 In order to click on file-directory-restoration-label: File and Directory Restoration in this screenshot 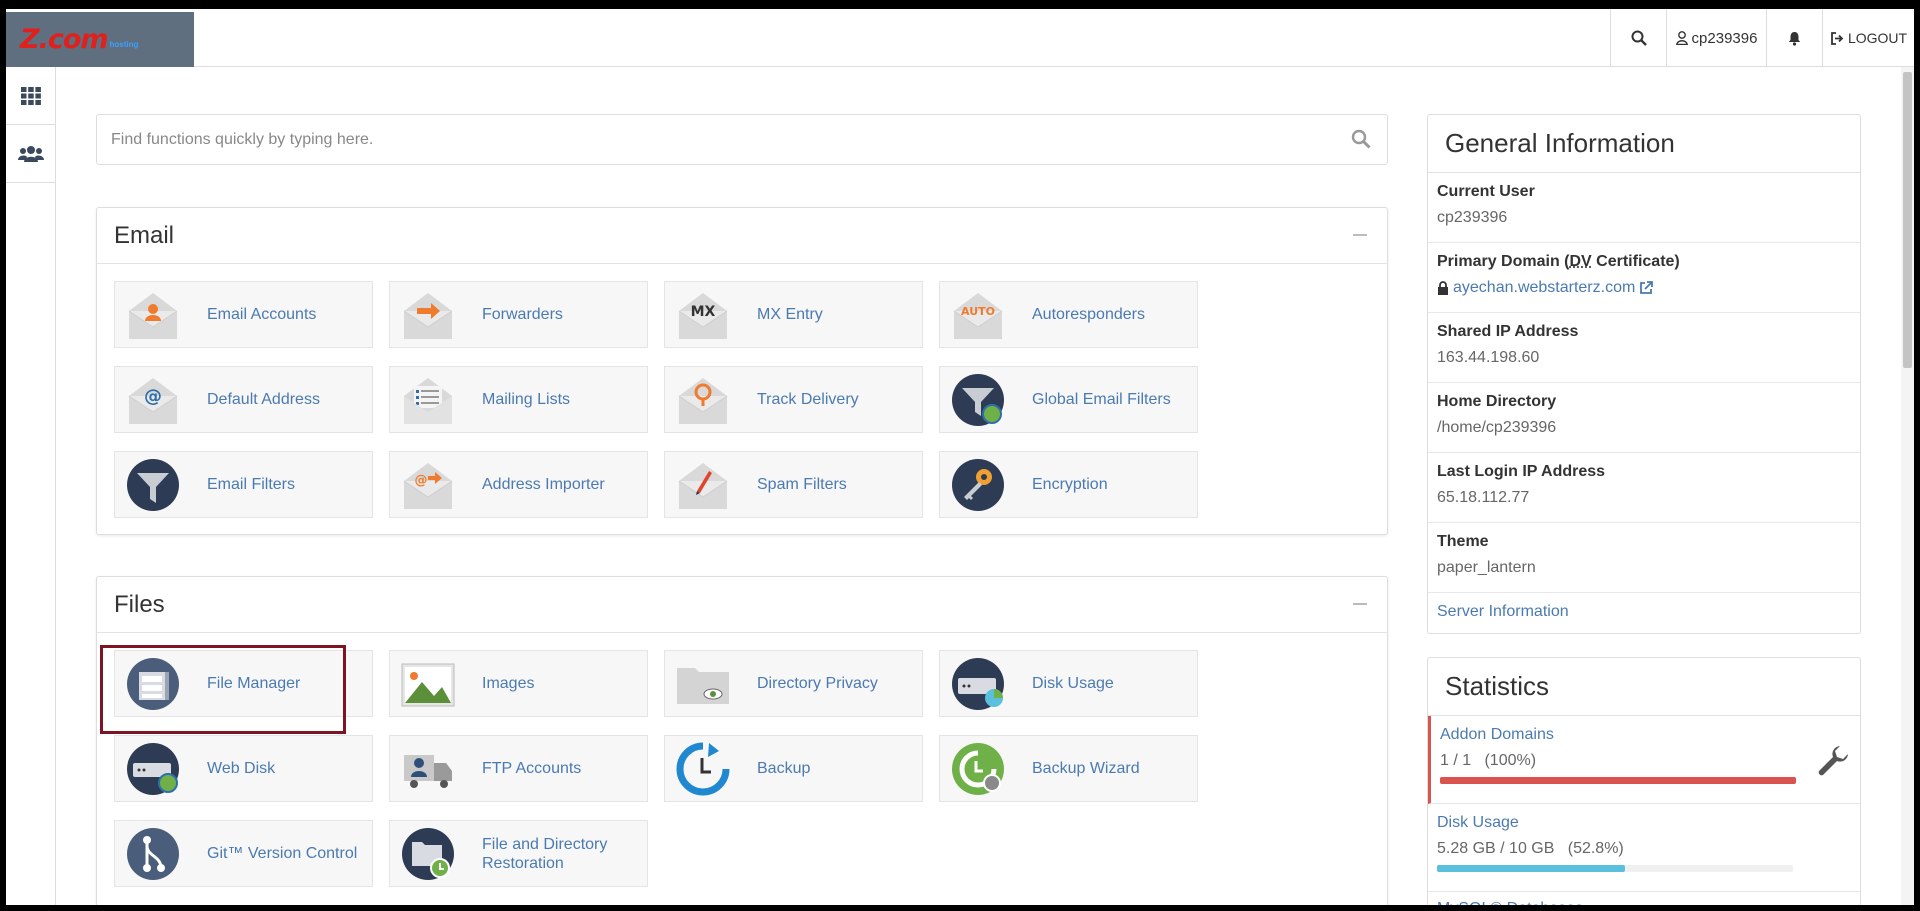, I will do `click(564, 854)`.